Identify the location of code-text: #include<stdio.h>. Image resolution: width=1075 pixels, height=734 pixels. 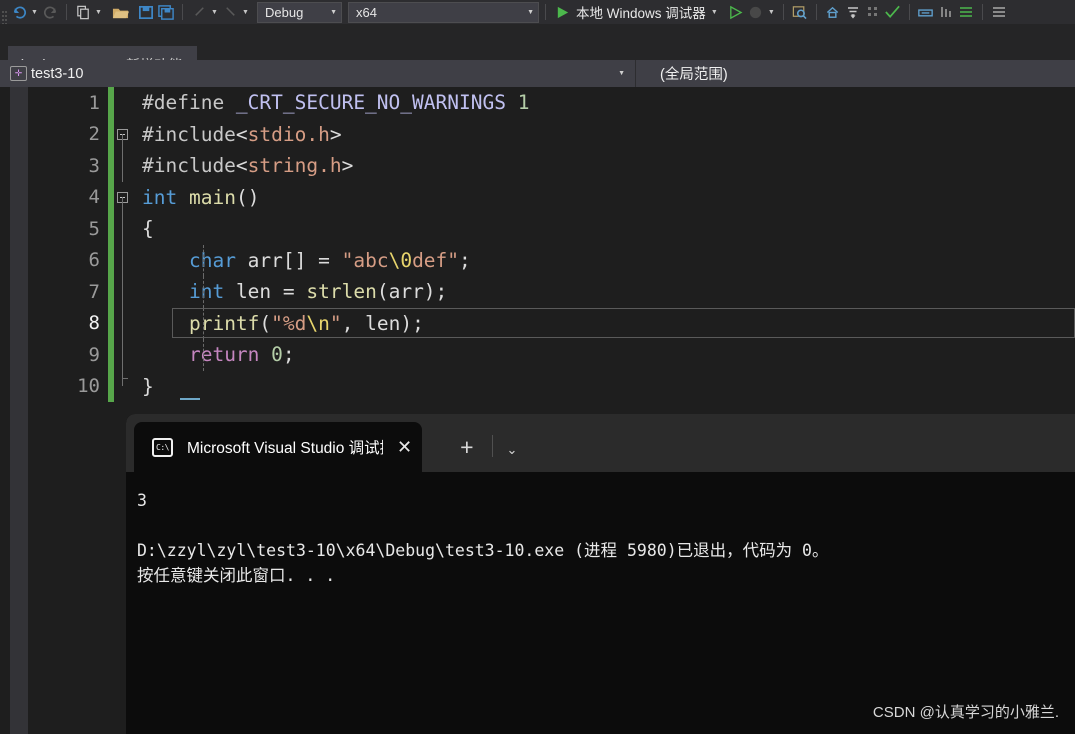
(237, 134).